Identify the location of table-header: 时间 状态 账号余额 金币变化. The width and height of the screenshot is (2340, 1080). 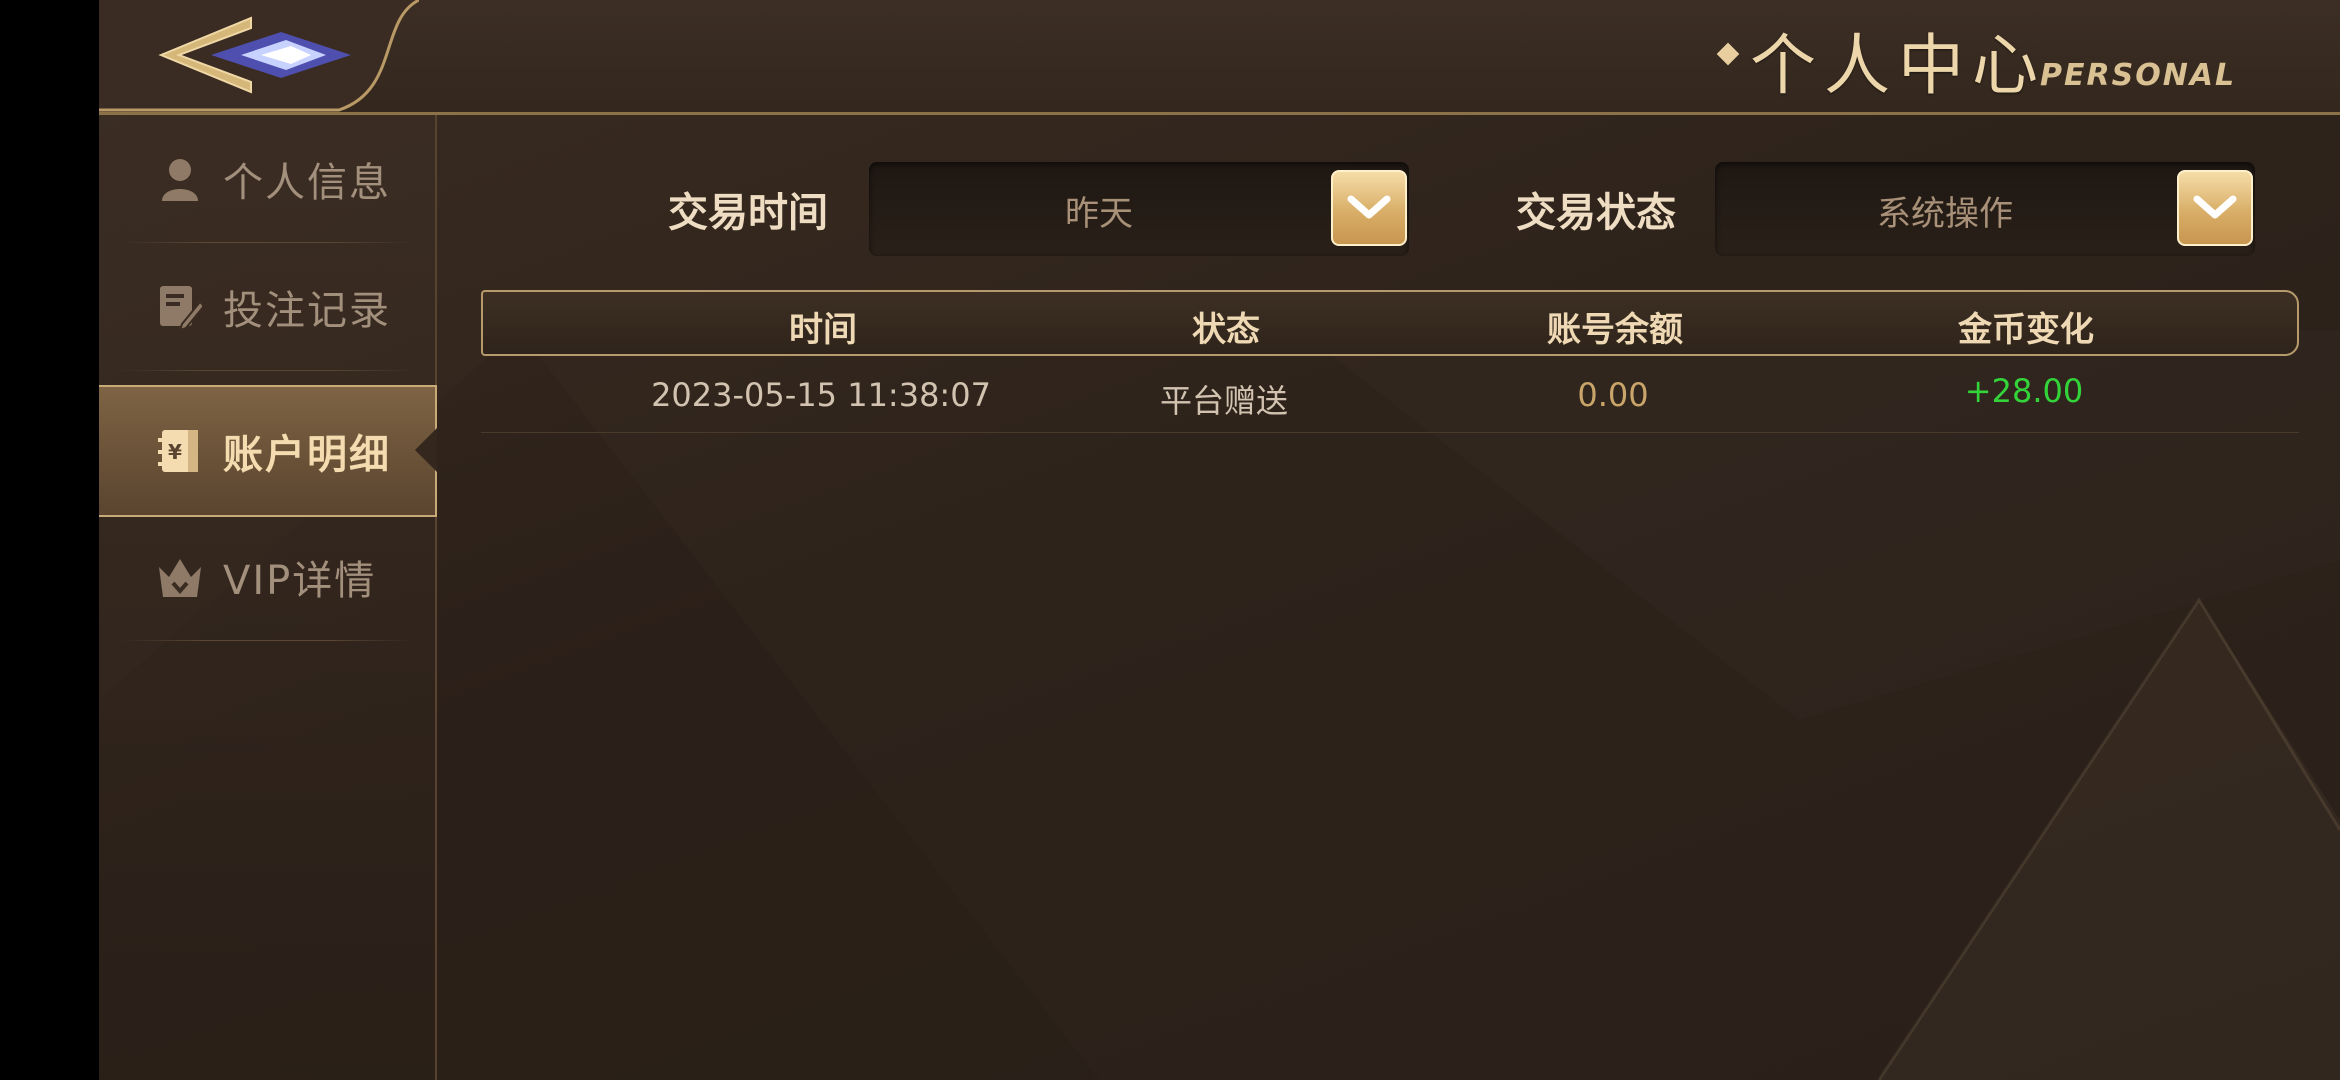
(1390, 323).